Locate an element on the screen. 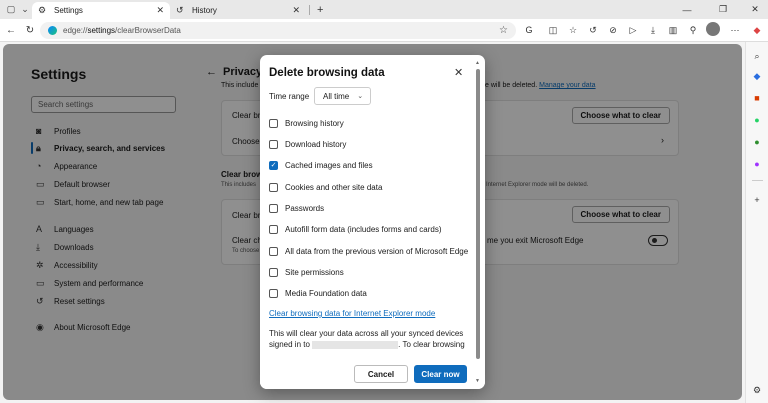 Image resolution: width=768 pixels, height=403 pixels. tab-history: ↺ History ✕ is located at coordinates (238, 10).